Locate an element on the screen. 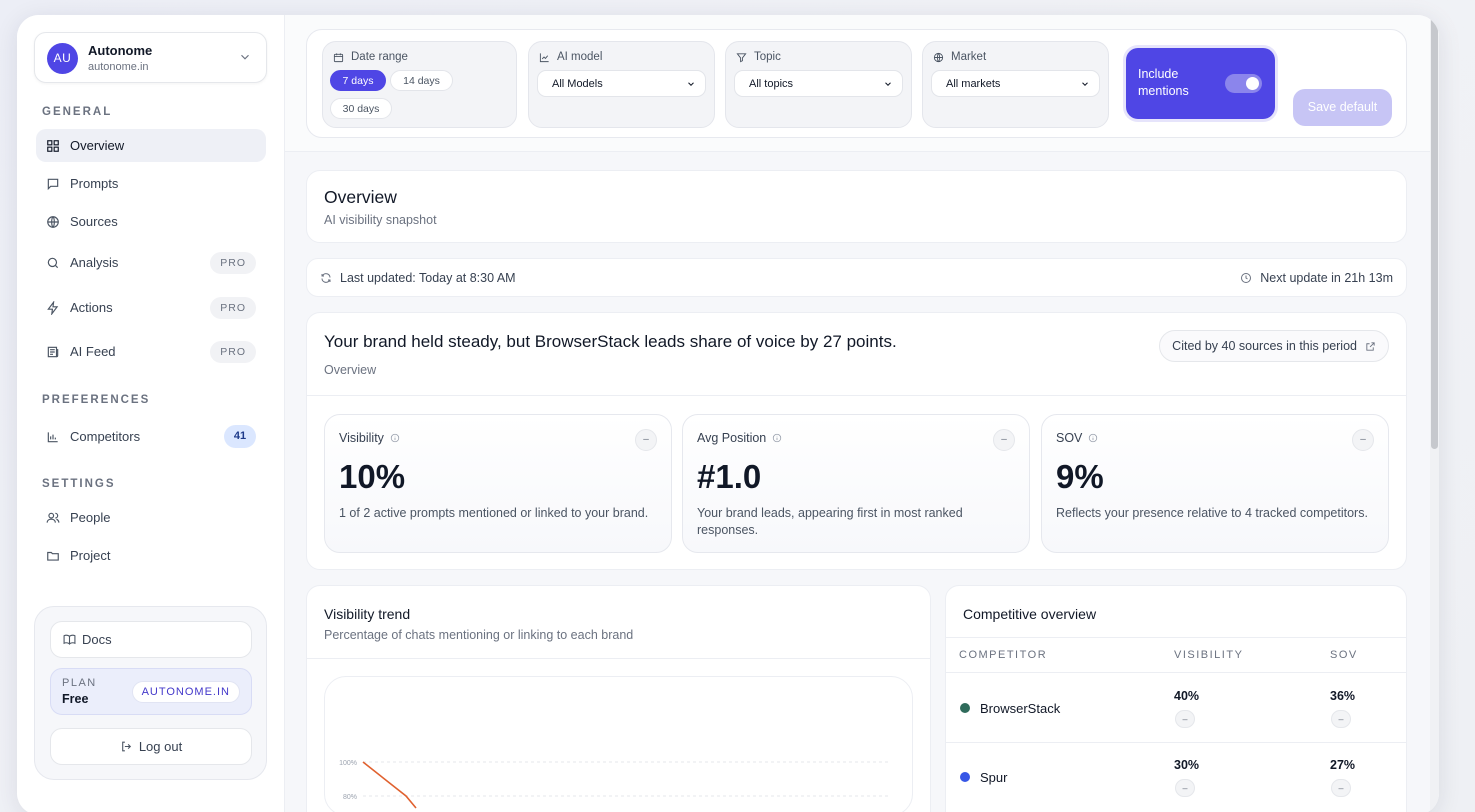  market-filter: Market All markets is located at coordinates (1015, 84).